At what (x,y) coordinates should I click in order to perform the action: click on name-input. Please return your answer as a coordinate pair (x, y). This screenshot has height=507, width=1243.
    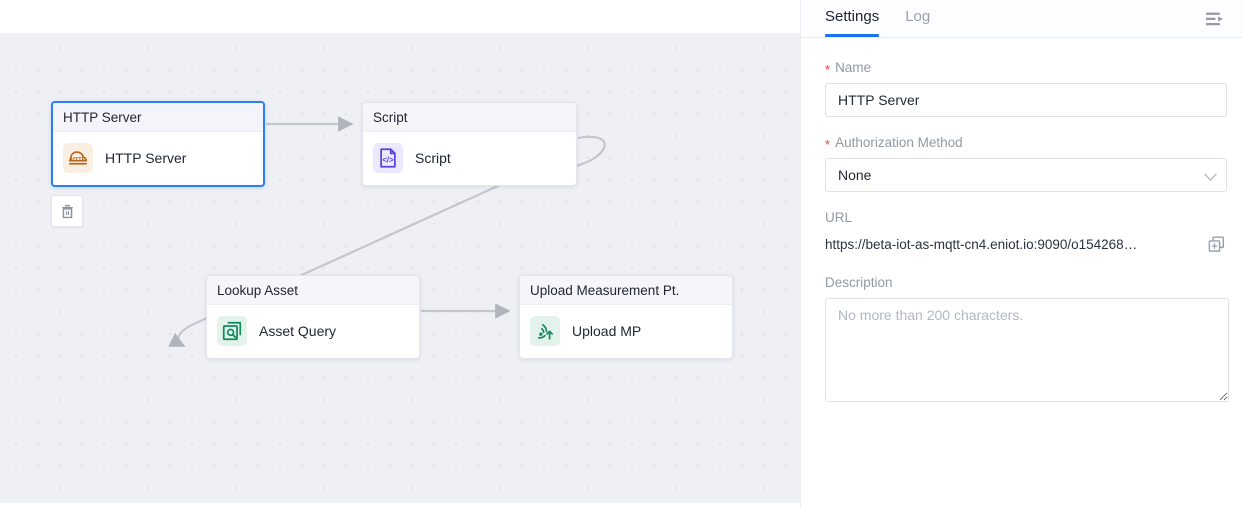
    Looking at the image, I should click on (1026, 100).